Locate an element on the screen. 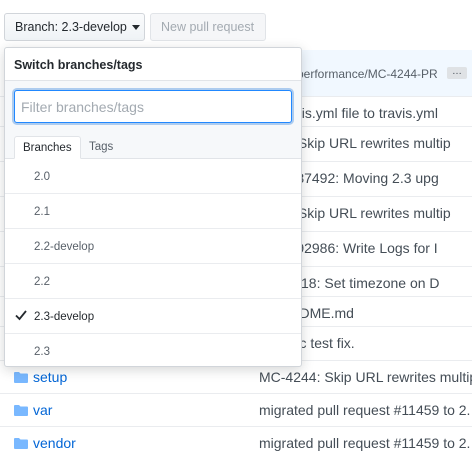 This screenshot has width=472, height=459. caret-down-icon is located at coordinates (135, 28).